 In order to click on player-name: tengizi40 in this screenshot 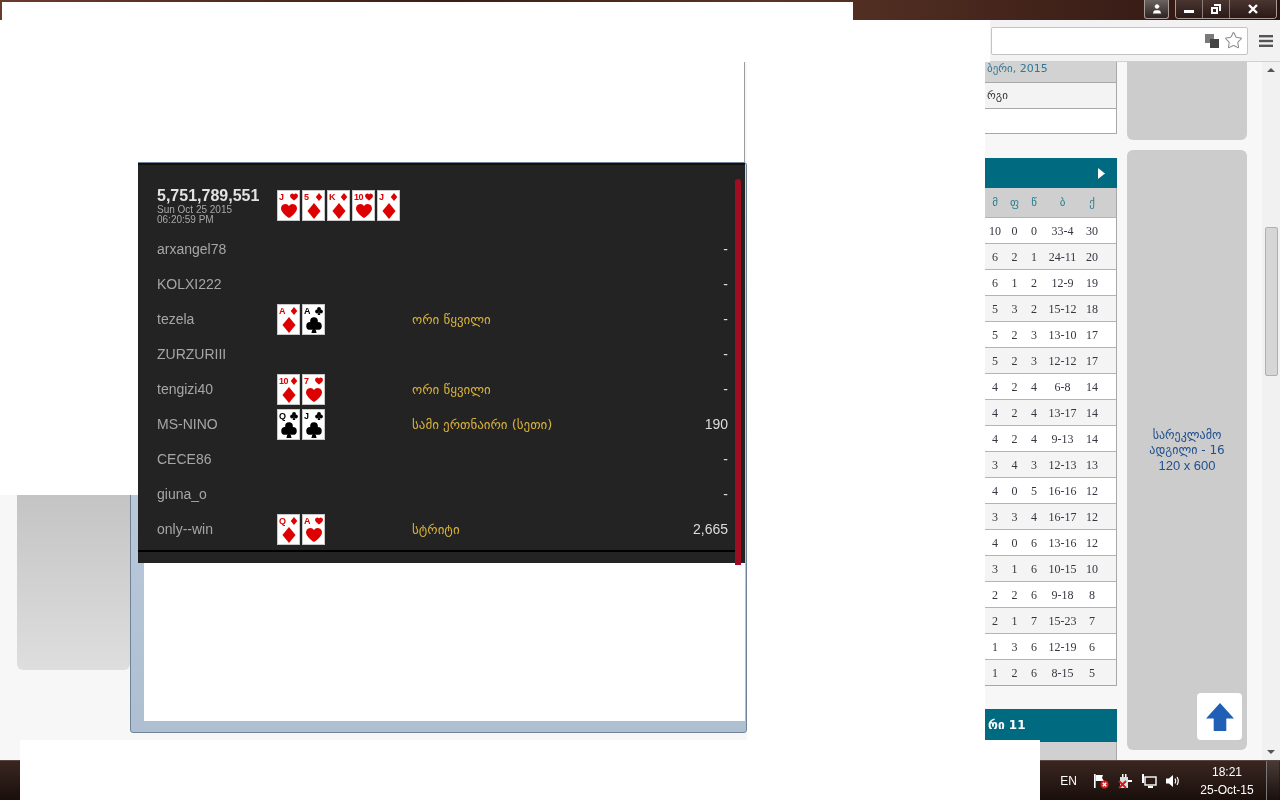, I will do `click(186, 389)`.